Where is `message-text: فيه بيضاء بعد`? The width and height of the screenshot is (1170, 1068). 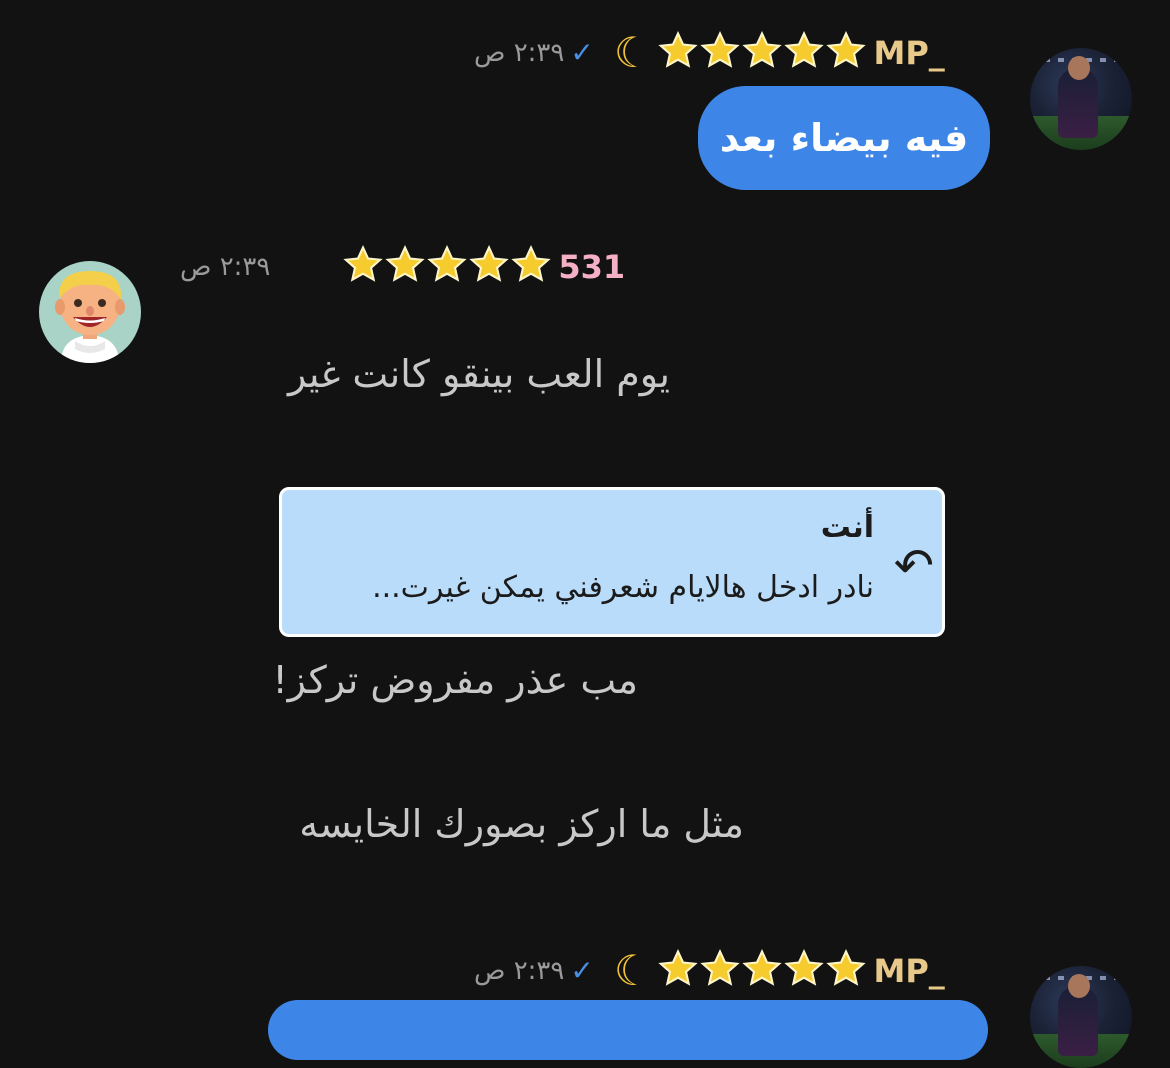
message-text: فيه بيضاء بعد is located at coordinates (844, 138).